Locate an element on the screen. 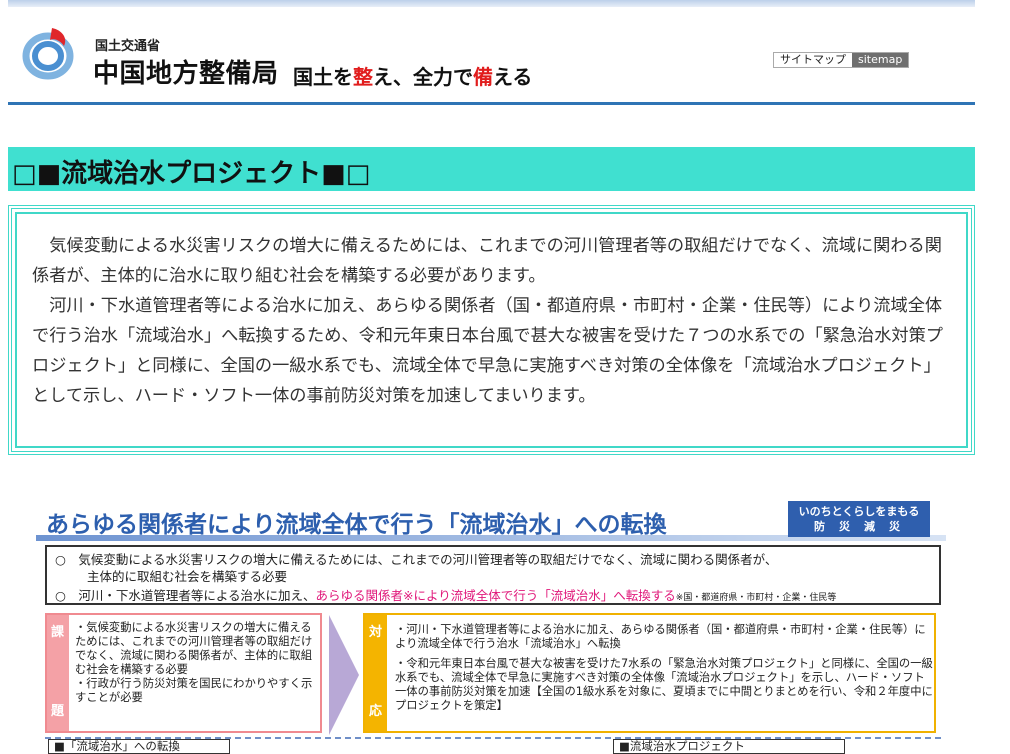 The height and width of the screenshot is (754, 1010). issues-label: 課 題 is located at coordinates (58, 673).